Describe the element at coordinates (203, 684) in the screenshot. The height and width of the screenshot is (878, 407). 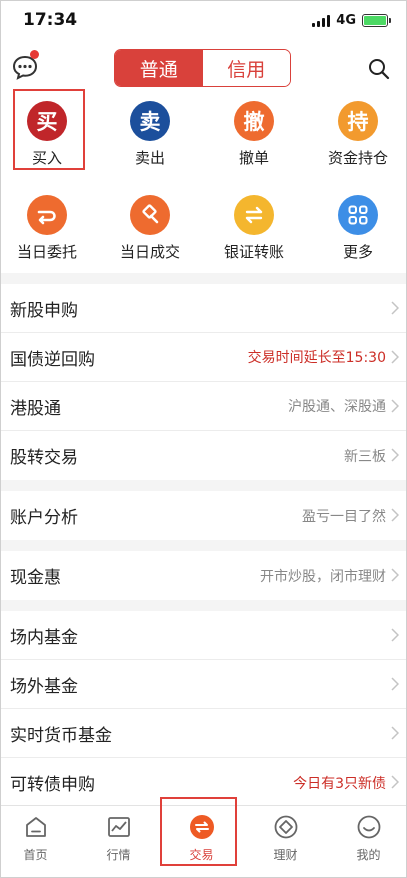
I see `list-item-otc-funds: 场外基金` at that location.